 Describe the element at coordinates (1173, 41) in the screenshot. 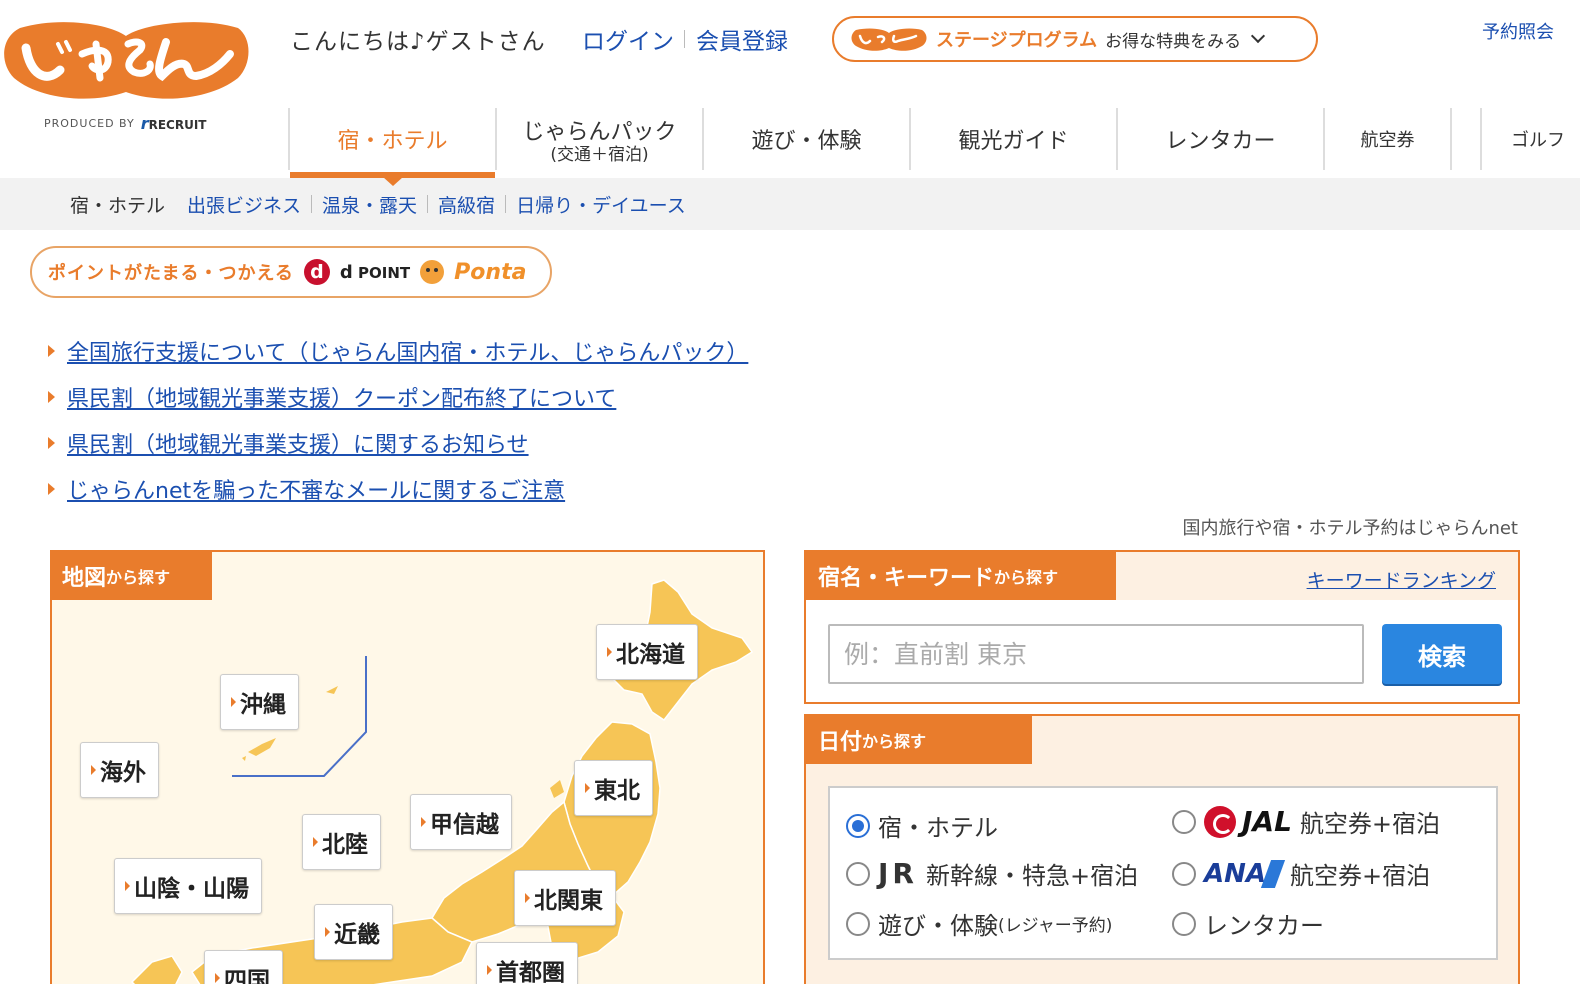

I see `stage-program-subtitle: お得な特典をみる` at that location.